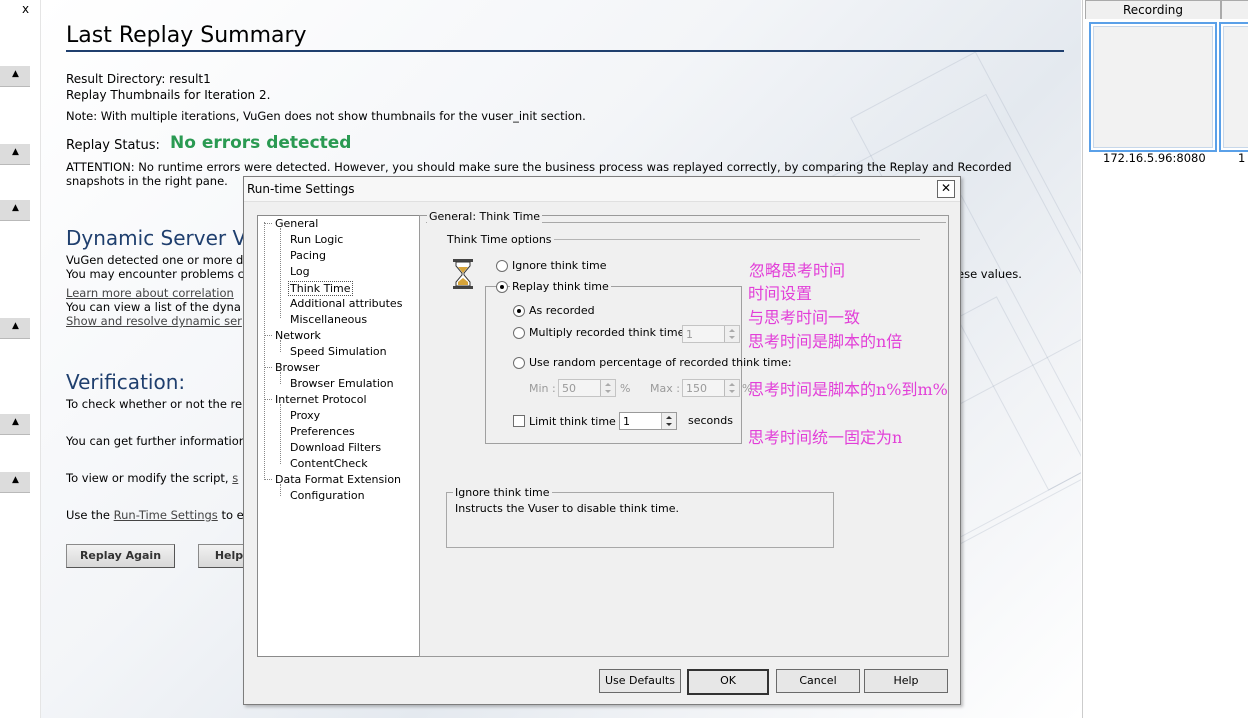 The height and width of the screenshot is (718, 1248). What do you see at coordinates (569, 388) in the screenshot?
I see `min-value: 50` at bounding box center [569, 388].